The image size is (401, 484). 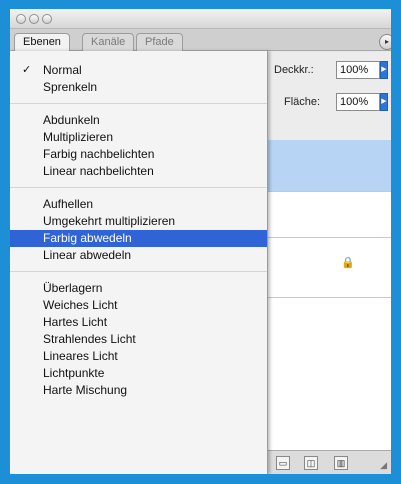 What do you see at coordinates (34, 19) in the screenshot?
I see `minimize-button` at bounding box center [34, 19].